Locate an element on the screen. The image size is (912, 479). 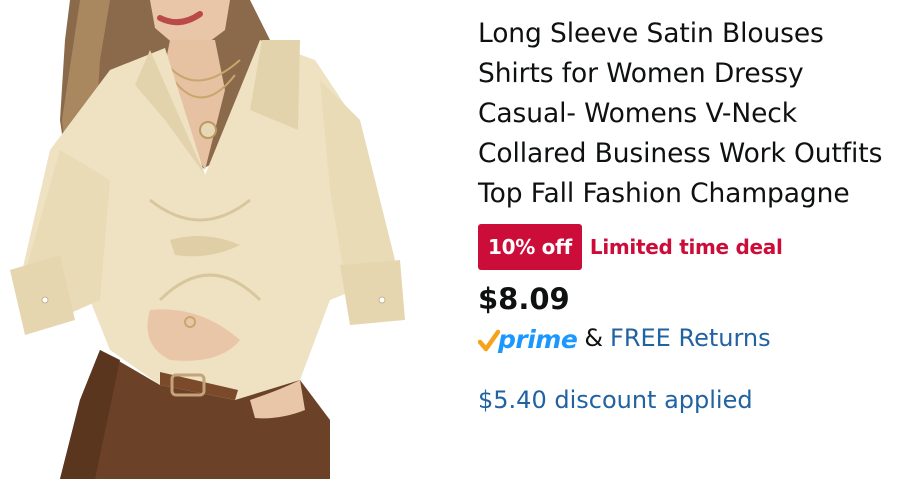
prime-row: prime & FREE Returns is located at coordinates (688, 338).